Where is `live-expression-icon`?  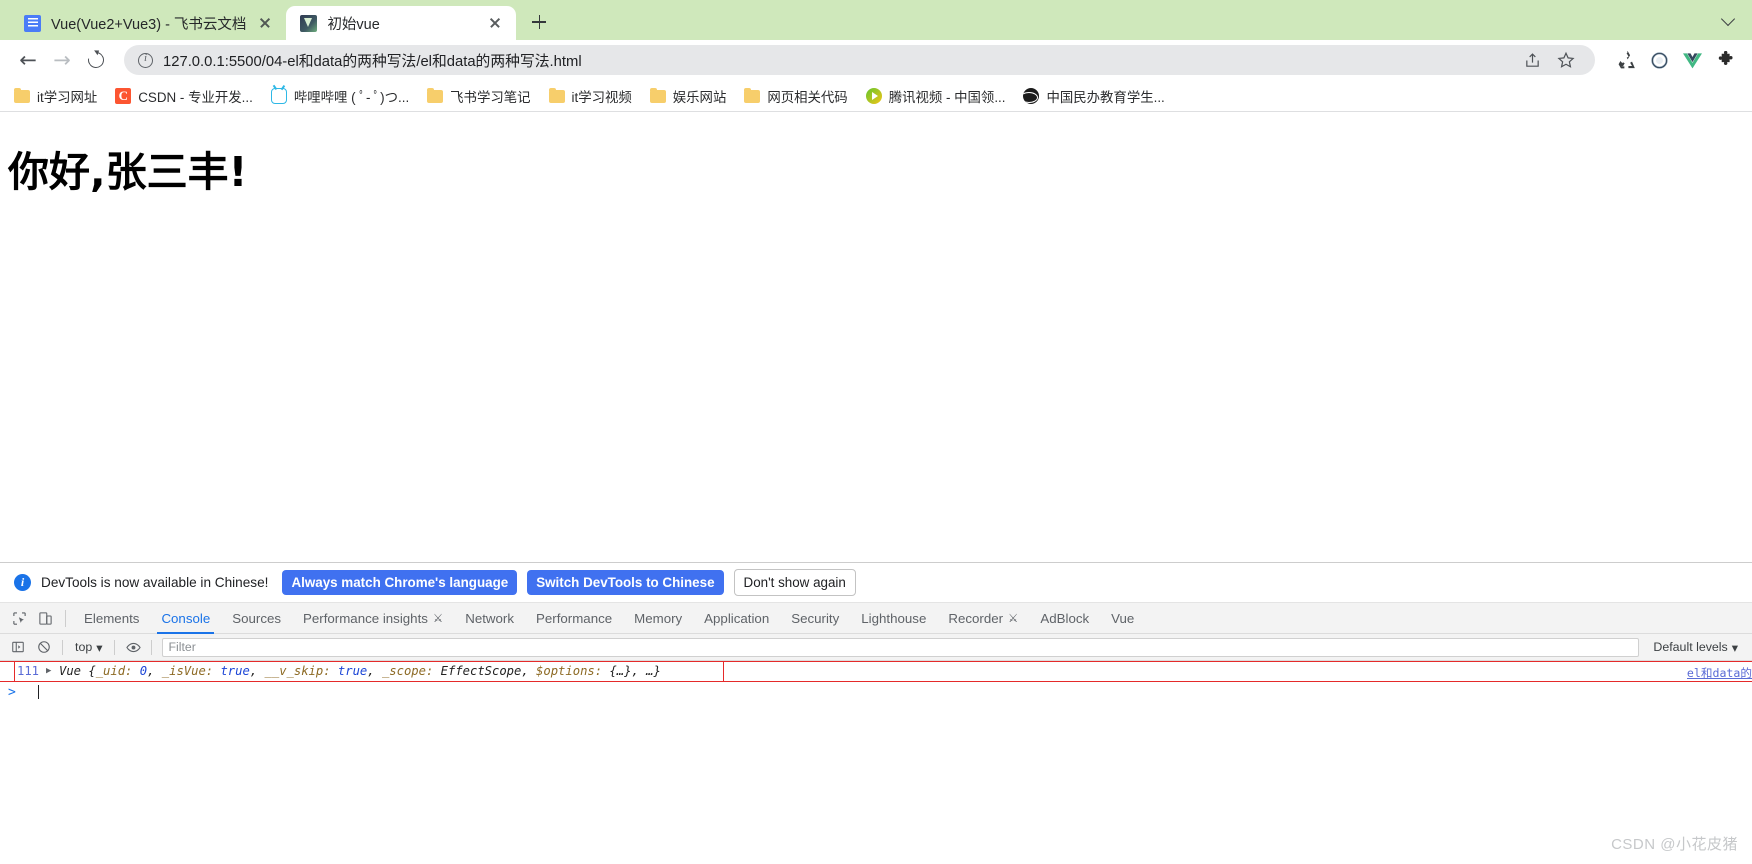
live-expression-icon is located at coordinates (133, 647).